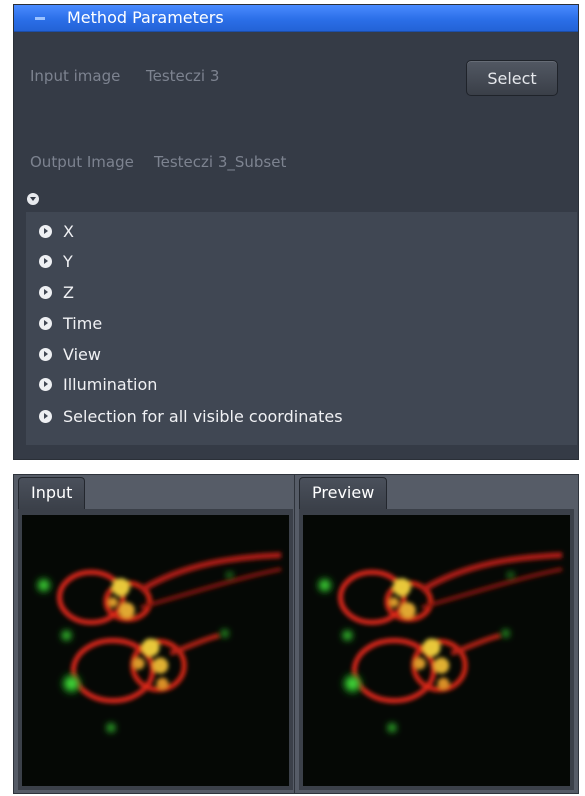  What do you see at coordinates (33, 199) in the screenshot?
I see `chevron-down-circle-icon` at bounding box center [33, 199].